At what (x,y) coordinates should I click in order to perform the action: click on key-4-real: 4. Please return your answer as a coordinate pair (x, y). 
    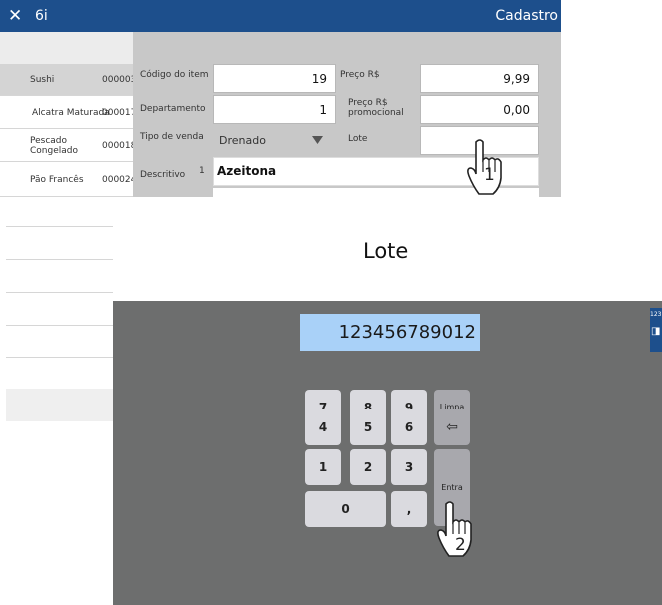
    Looking at the image, I should click on (323, 427).